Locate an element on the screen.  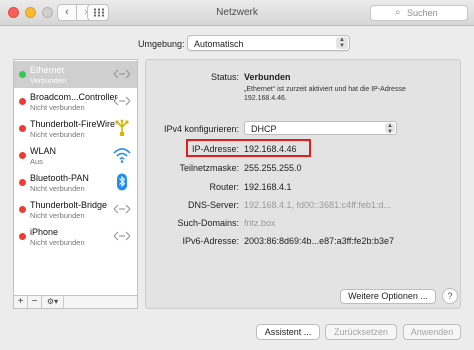
service-list-footer: + − ⚙▾ is located at coordinates (75, 302).